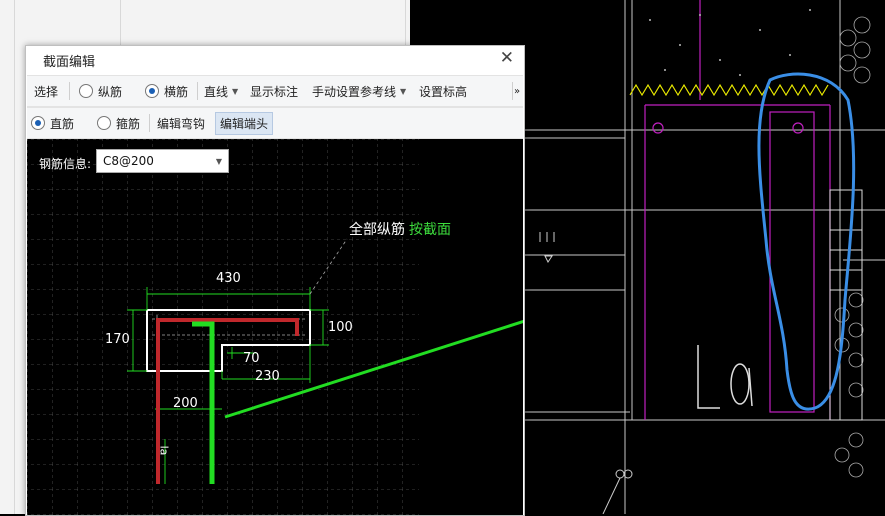 Image resolution: width=885 pixels, height=516 pixels. I want to click on edit-hook-label: 编辑弯钩, so click(181, 123).